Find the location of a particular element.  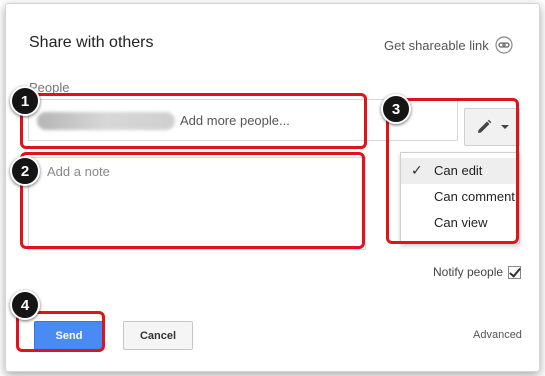

chevron-down-icon is located at coordinates (505, 127).